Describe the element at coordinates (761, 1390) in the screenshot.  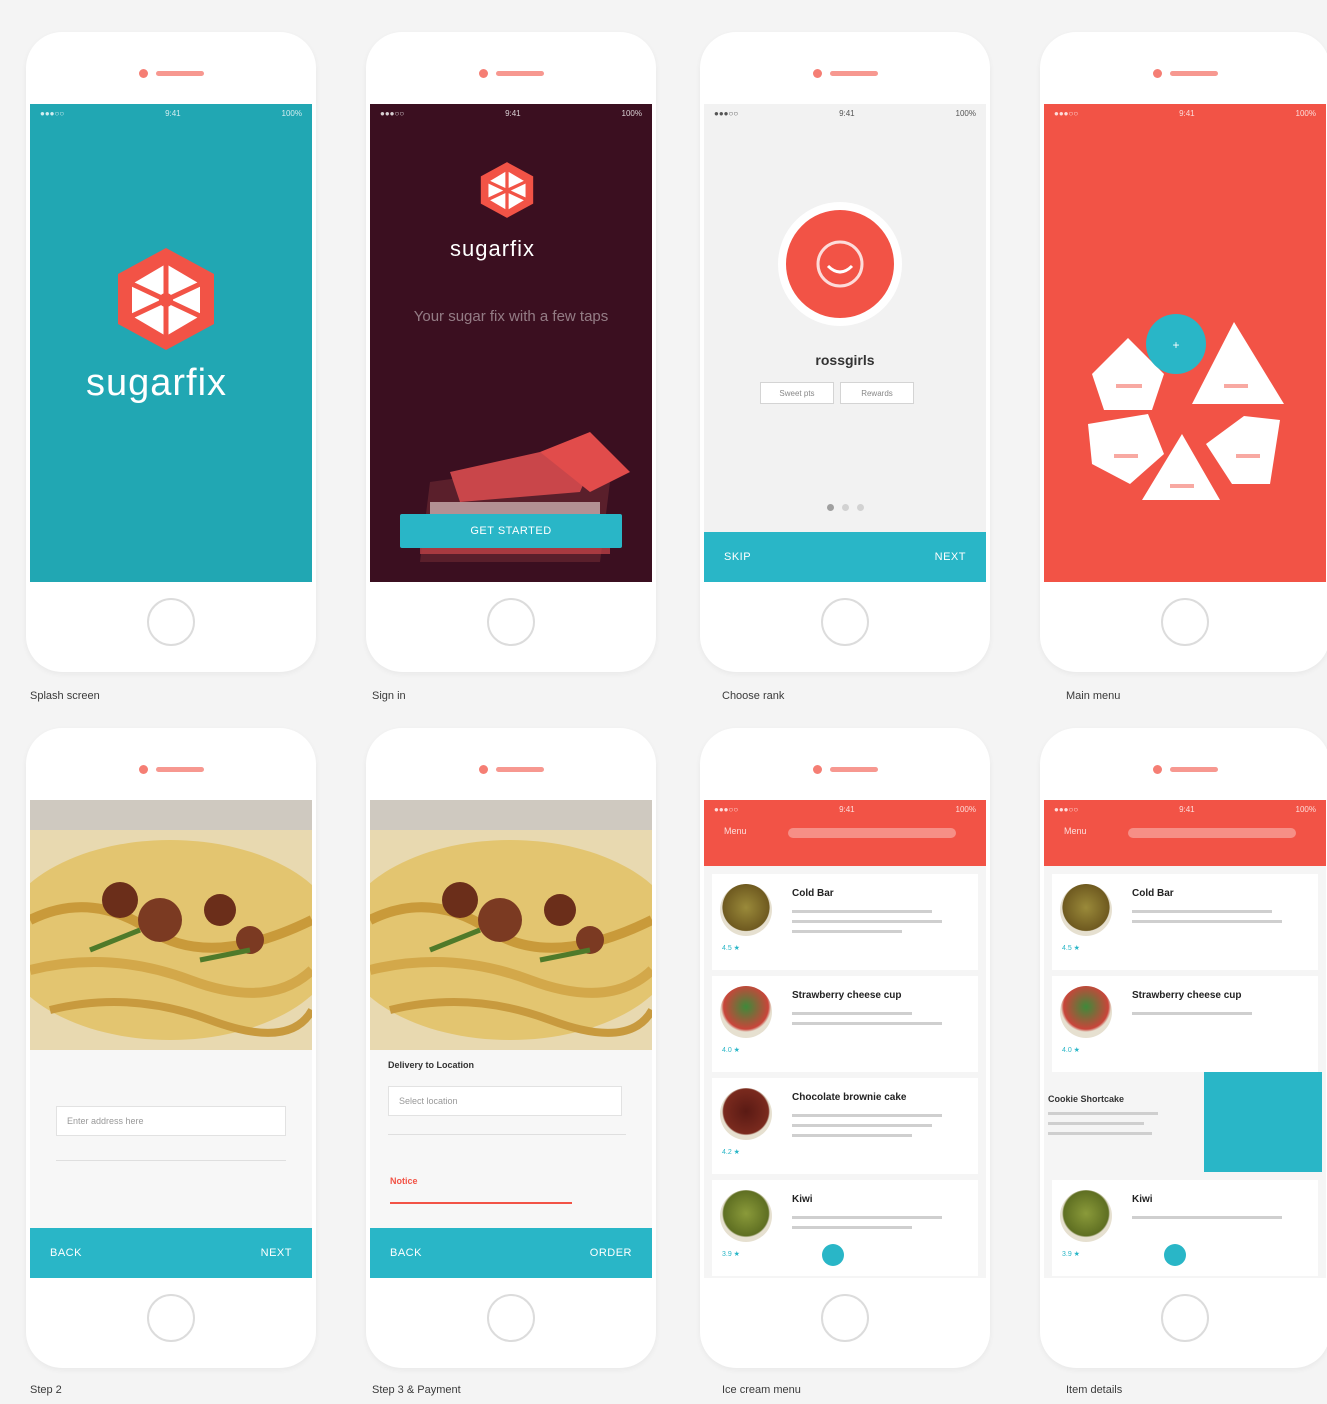
I see `screen-label-ice-cream-menu: Ice cream menu` at that location.